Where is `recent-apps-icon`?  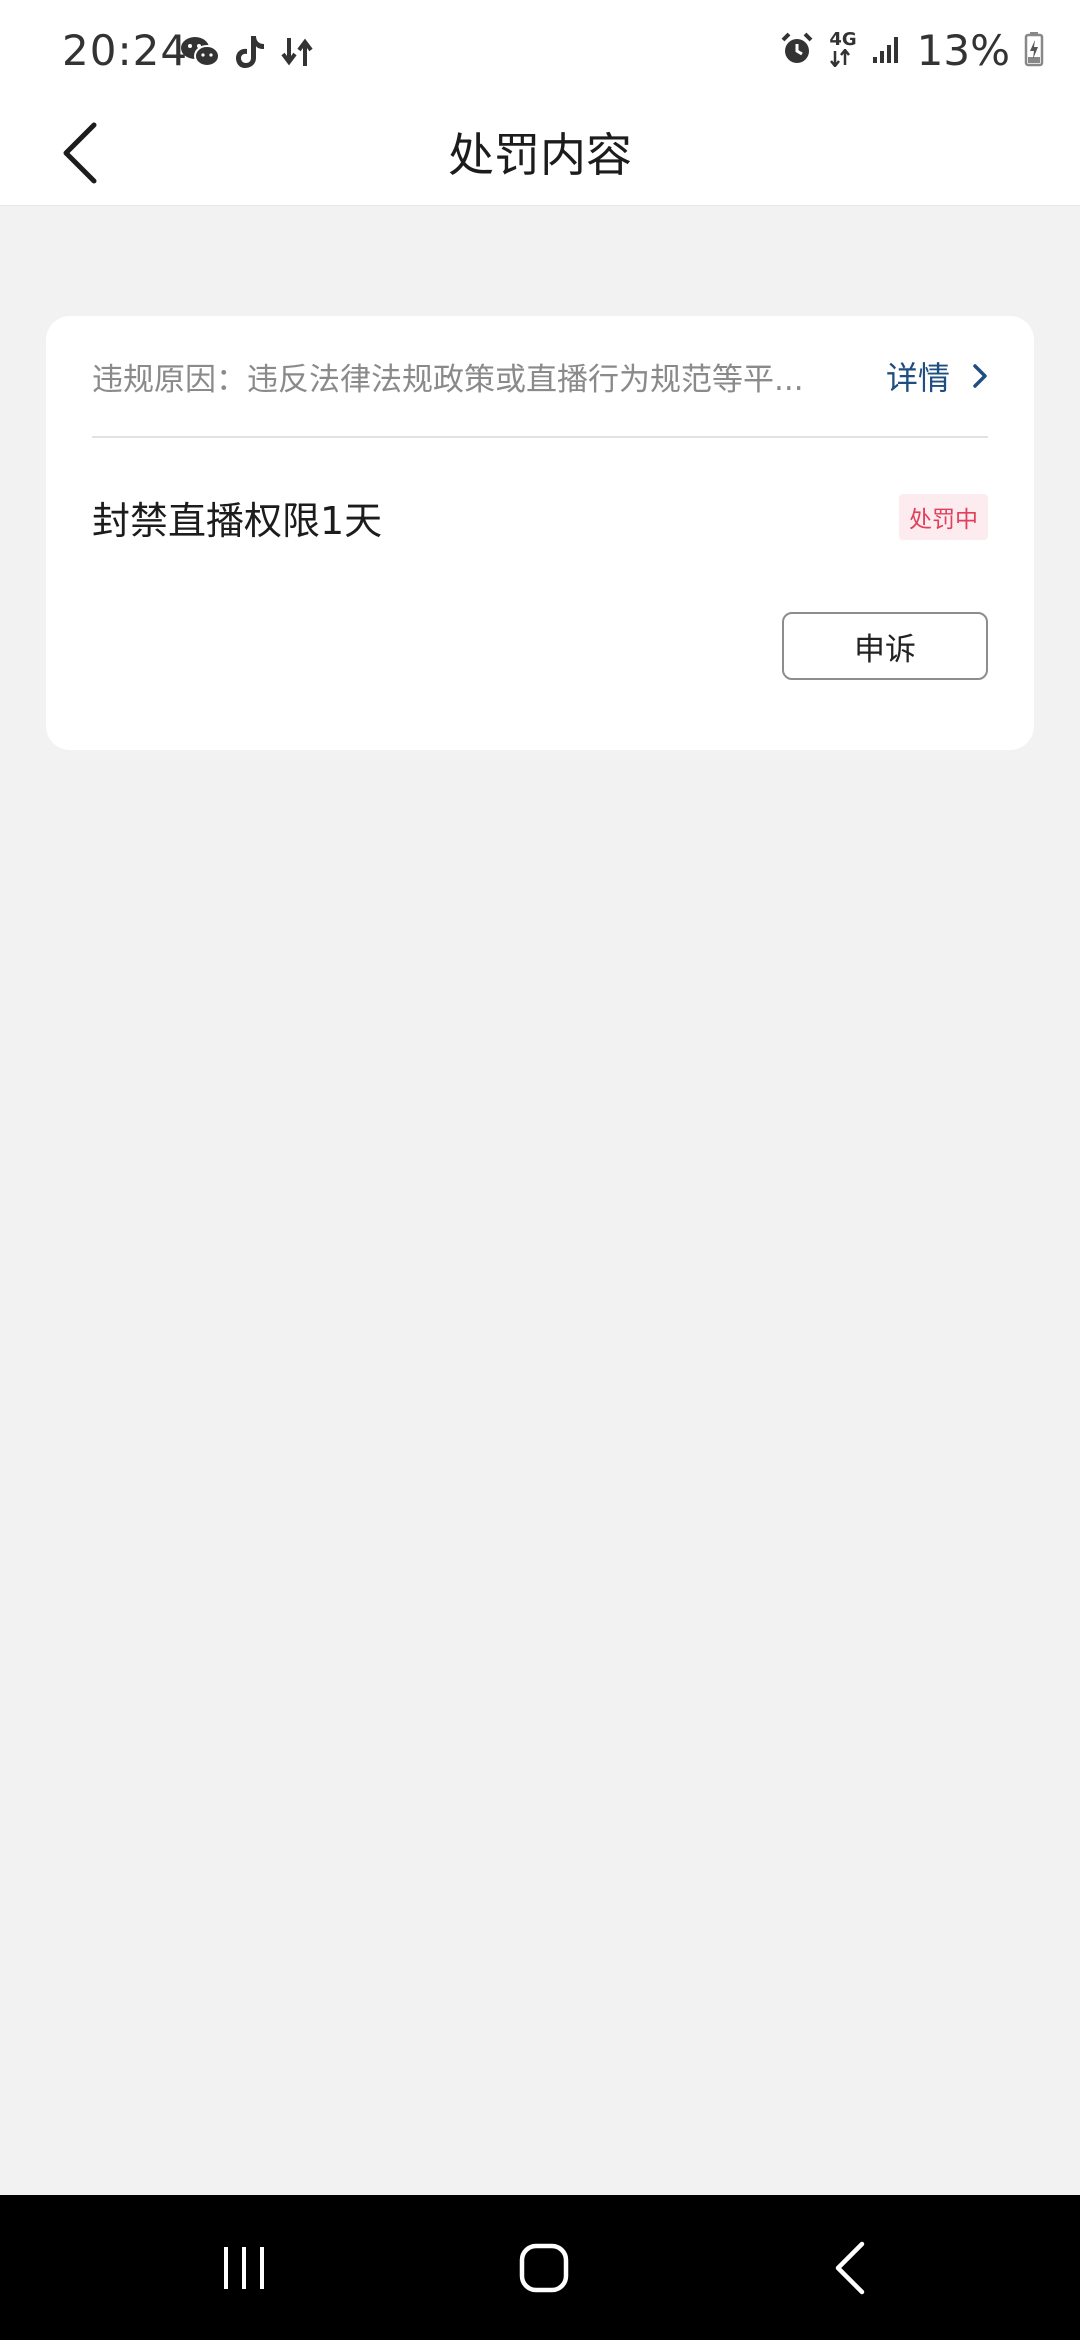 recent-apps-icon is located at coordinates (244, 2267).